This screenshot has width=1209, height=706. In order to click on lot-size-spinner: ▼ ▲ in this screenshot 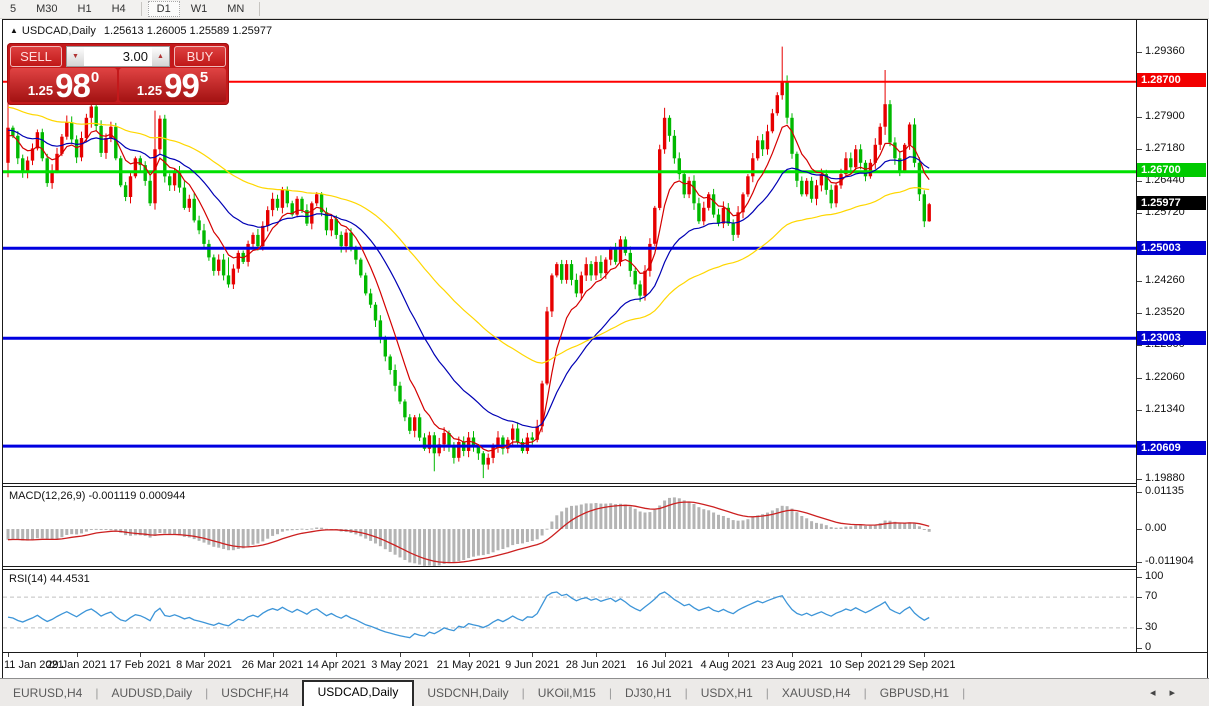, I will do `click(118, 56)`.